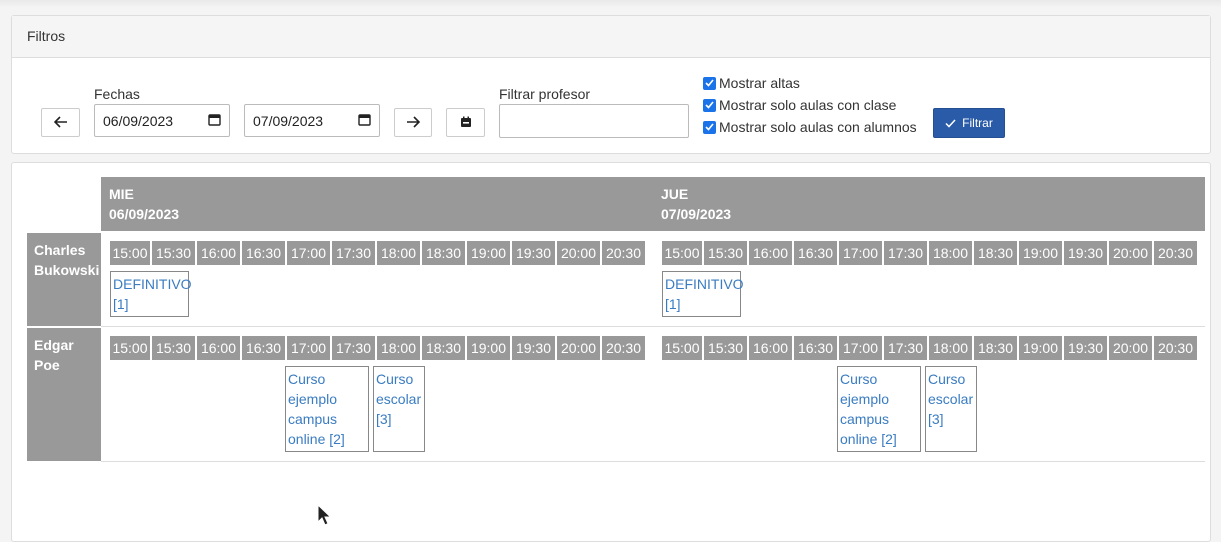 This screenshot has height=542, width=1221. I want to click on arrow-left-icon, so click(60, 123).